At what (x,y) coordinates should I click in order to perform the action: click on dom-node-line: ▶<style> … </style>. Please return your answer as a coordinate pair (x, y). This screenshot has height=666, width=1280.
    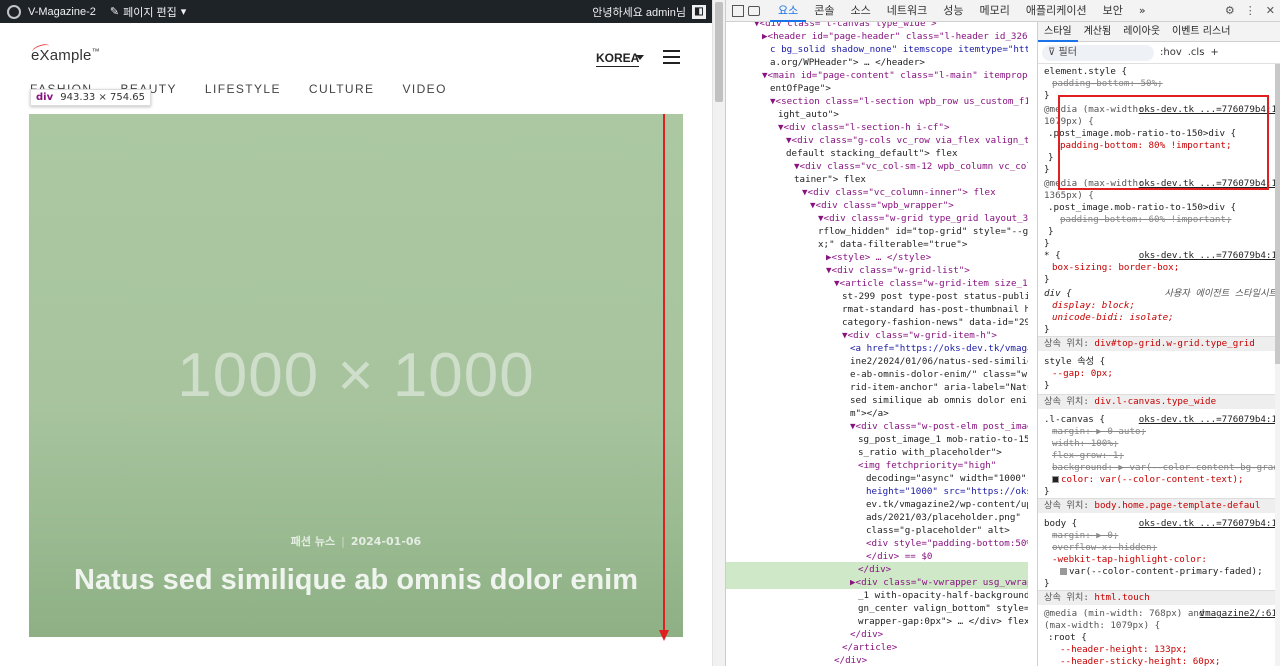
    Looking at the image, I should click on (878, 257).